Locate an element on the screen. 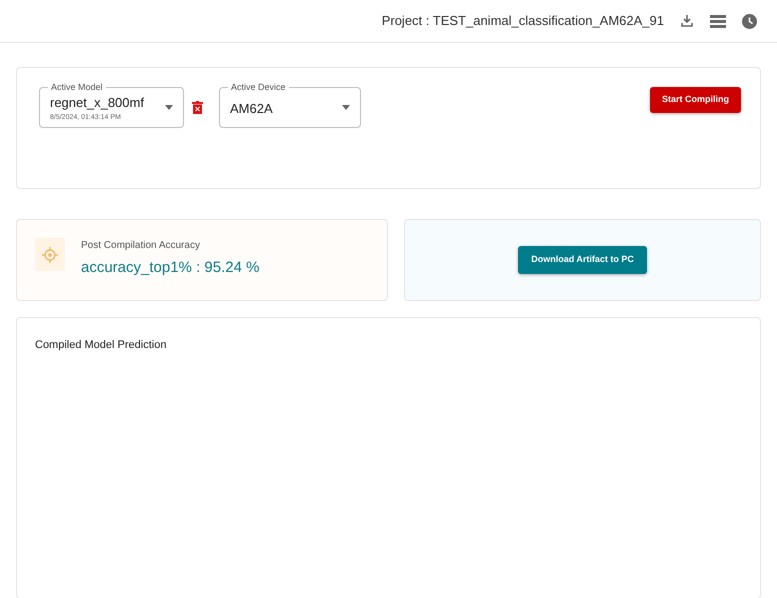 The width and height of the screenshot is (777, 598). select-value: regnet_x_800mf is located at coordinates (97, 103).